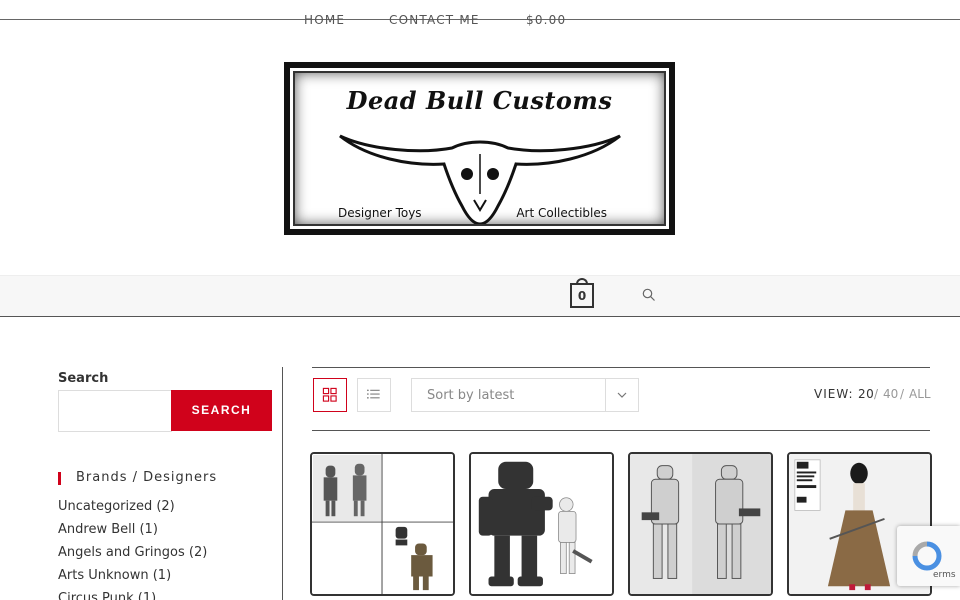 The height and width of the screenshot is (600, 960). I want to click on figure-collage-image, so click(382, 524).